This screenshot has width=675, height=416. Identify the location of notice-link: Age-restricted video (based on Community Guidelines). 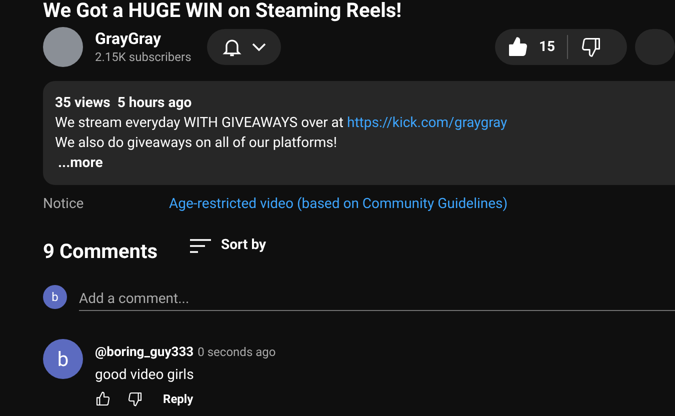
(338, 204).